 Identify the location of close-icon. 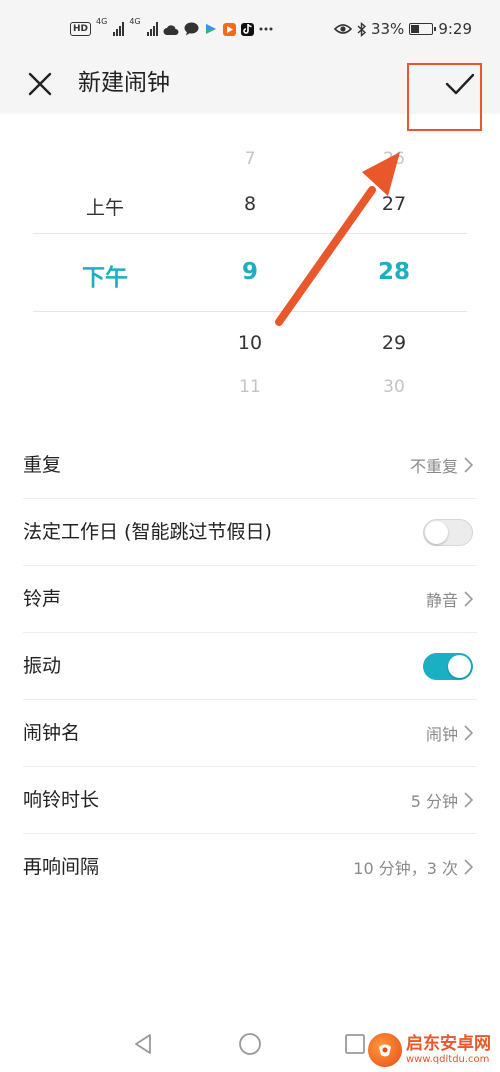
(40, 84).